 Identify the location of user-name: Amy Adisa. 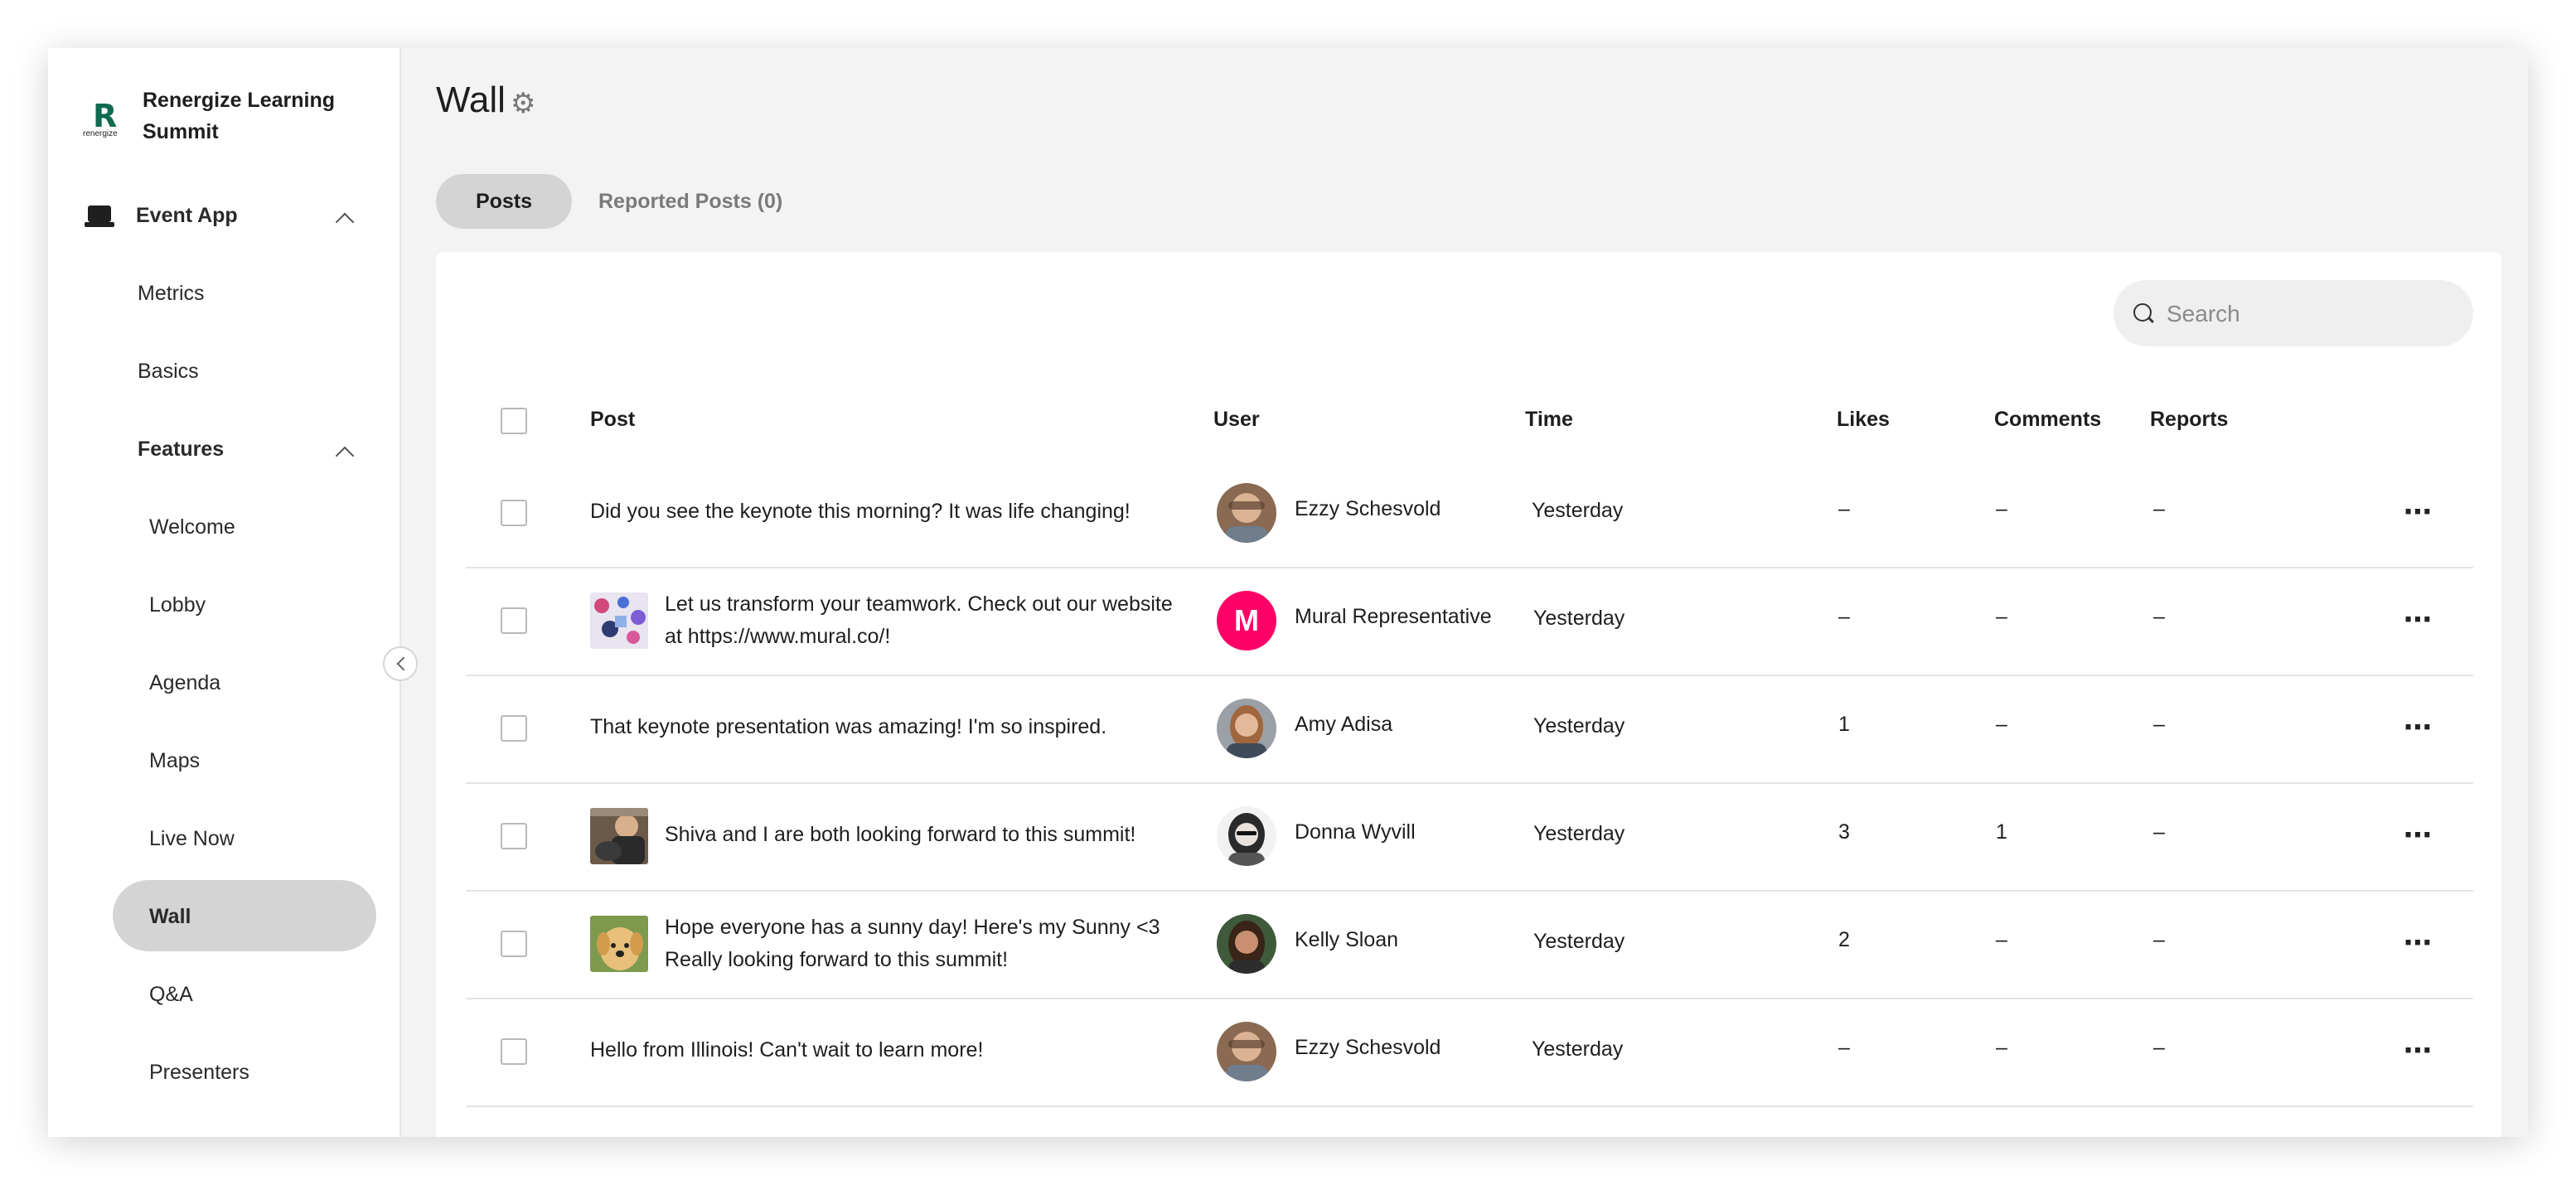
(1344, 724).